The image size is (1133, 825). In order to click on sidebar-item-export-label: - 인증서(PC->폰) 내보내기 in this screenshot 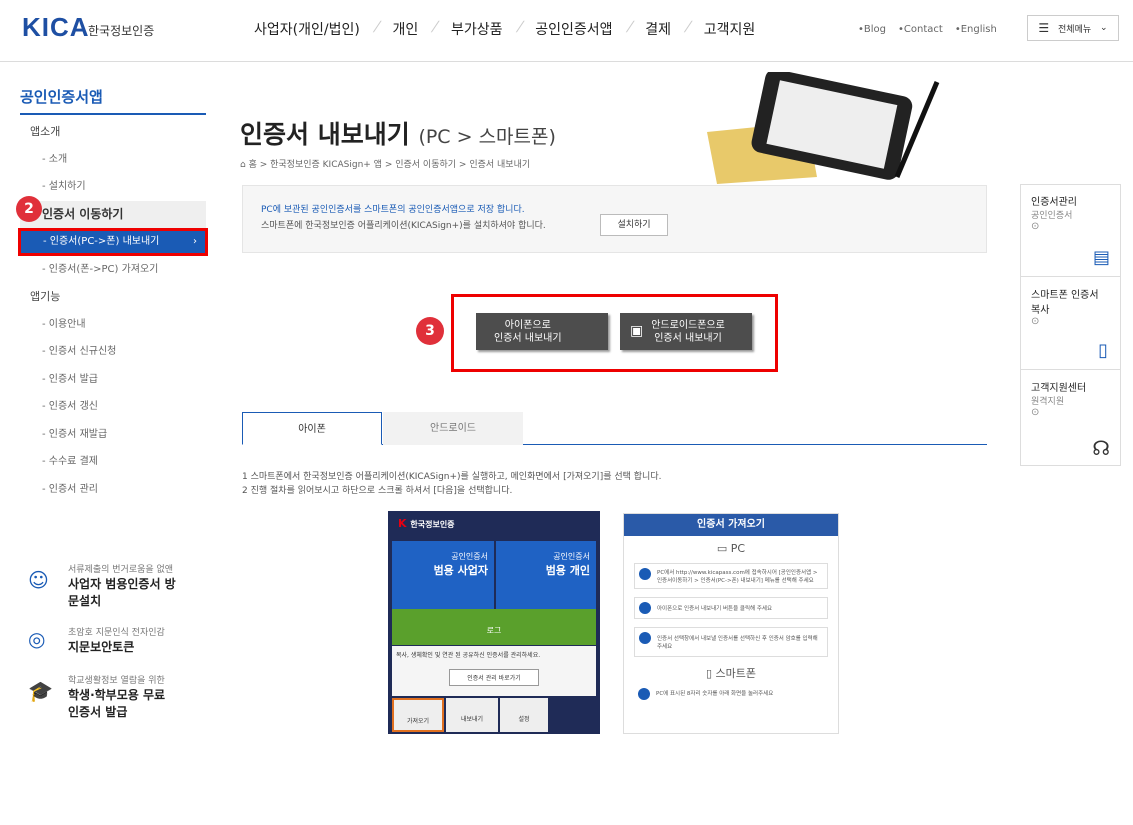, I will do `click(101, 241)`.